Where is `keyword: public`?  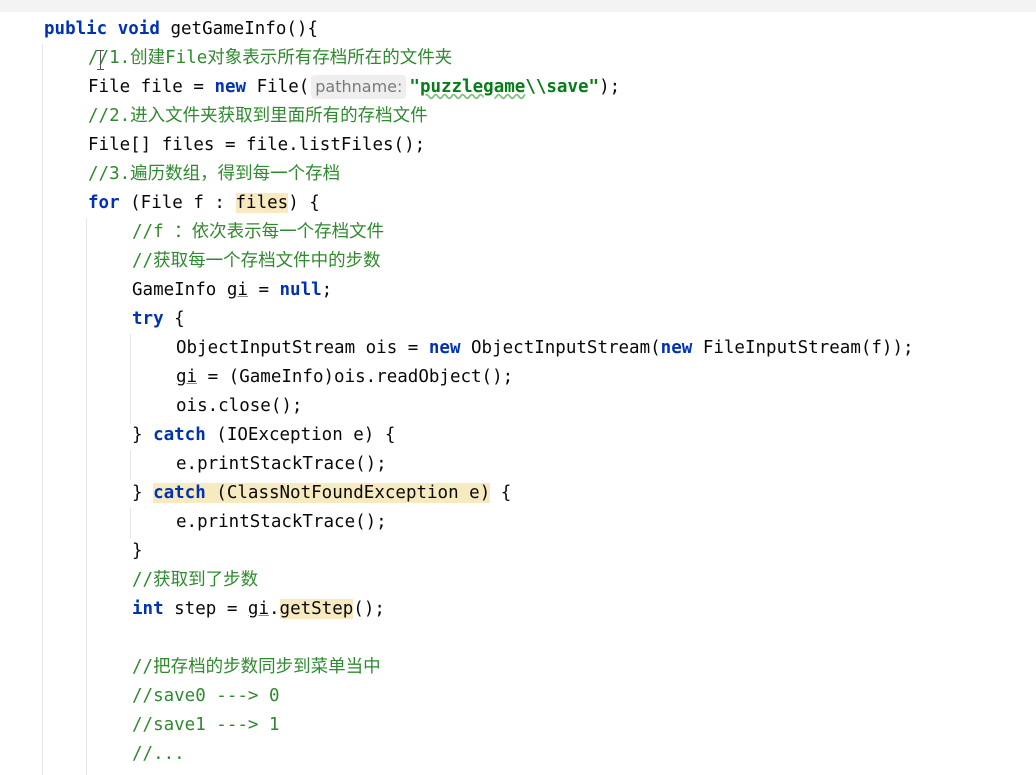 keyword: public is located at coordinates (76, 29).